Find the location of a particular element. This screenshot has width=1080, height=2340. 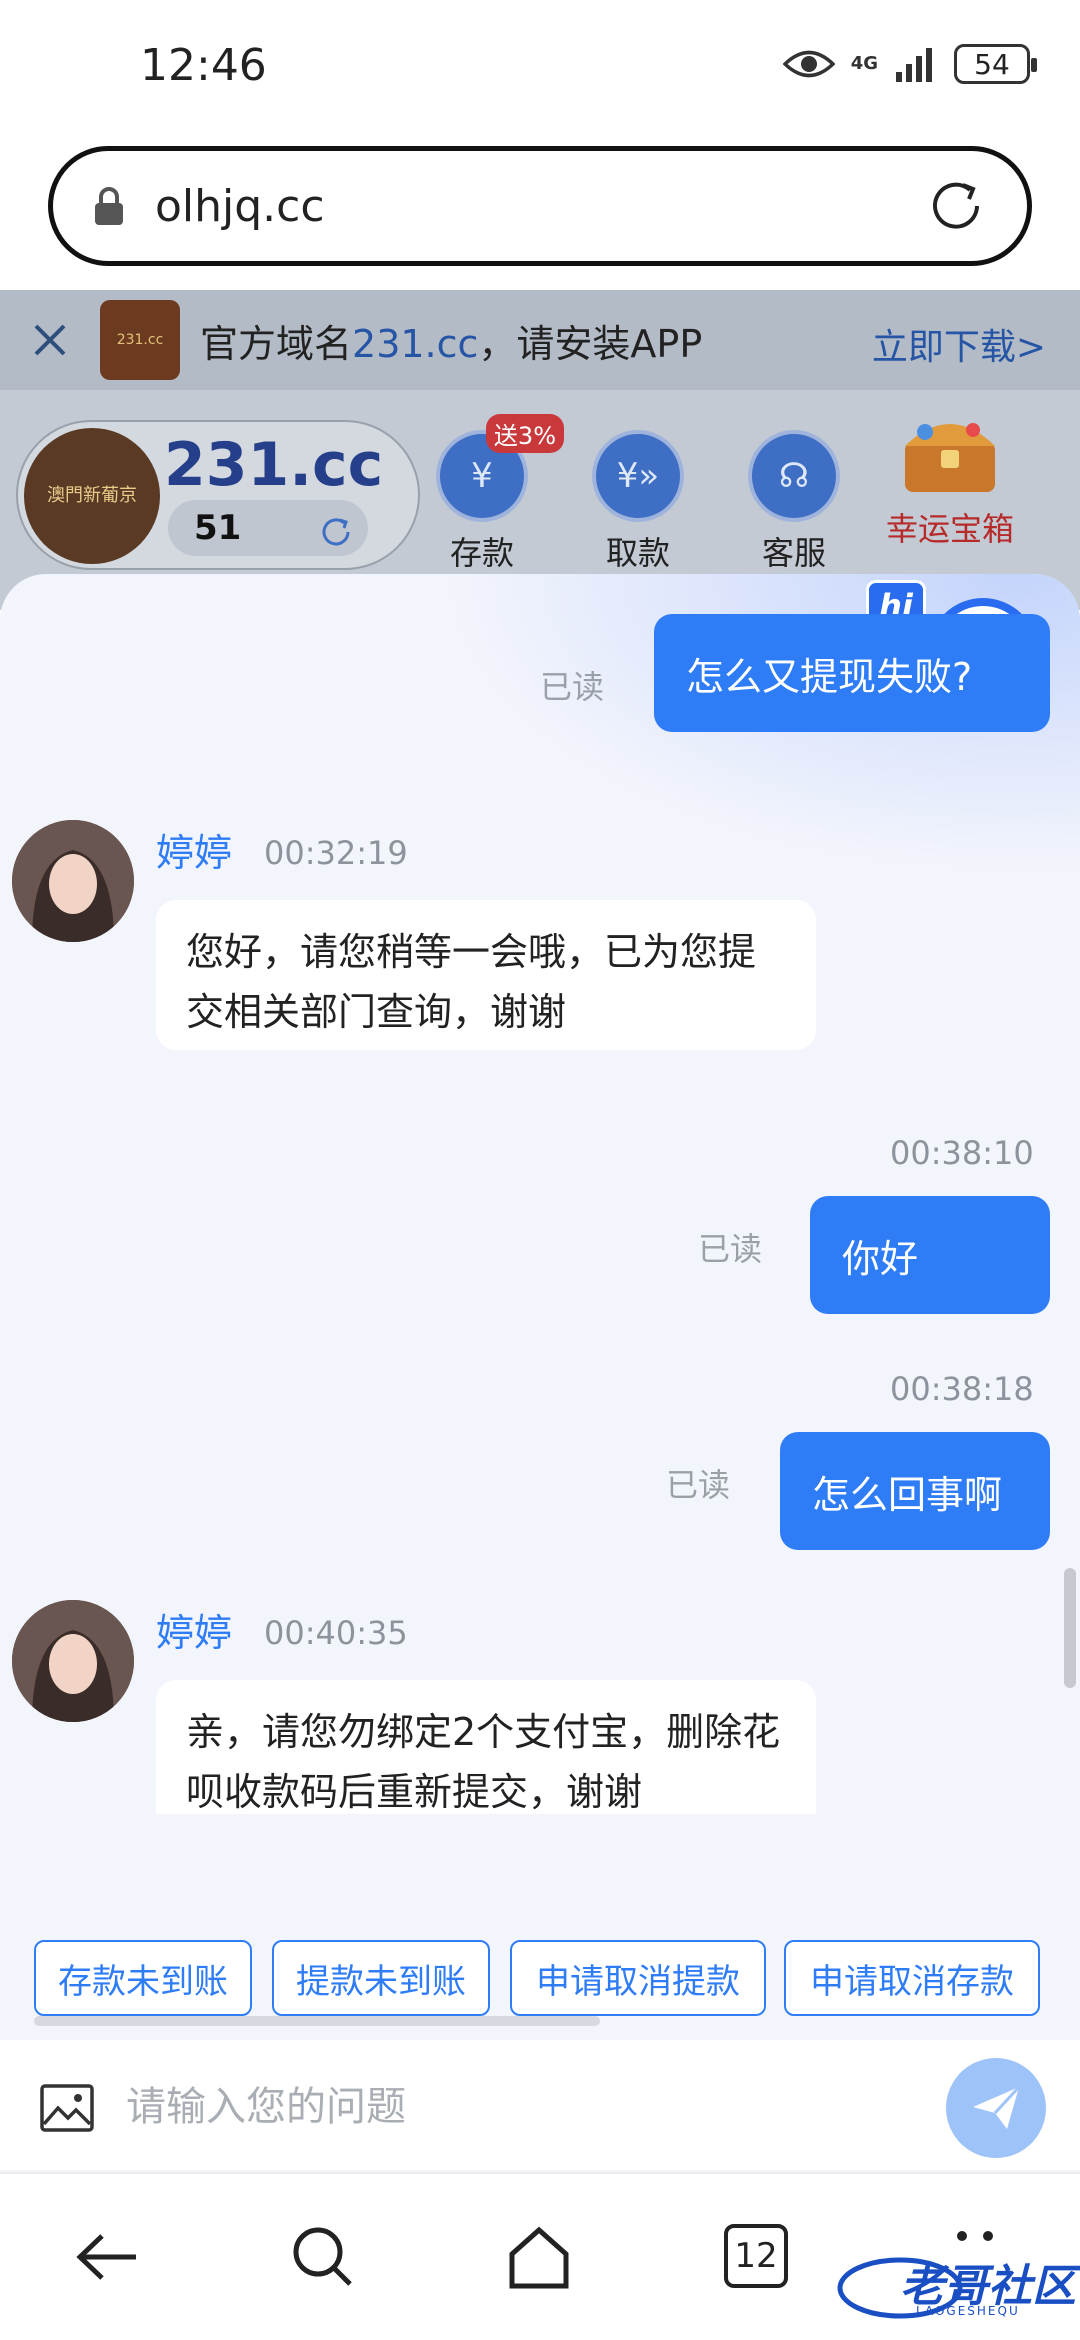

message-time: 00:40:35 is located at coordinates (336, 1633).